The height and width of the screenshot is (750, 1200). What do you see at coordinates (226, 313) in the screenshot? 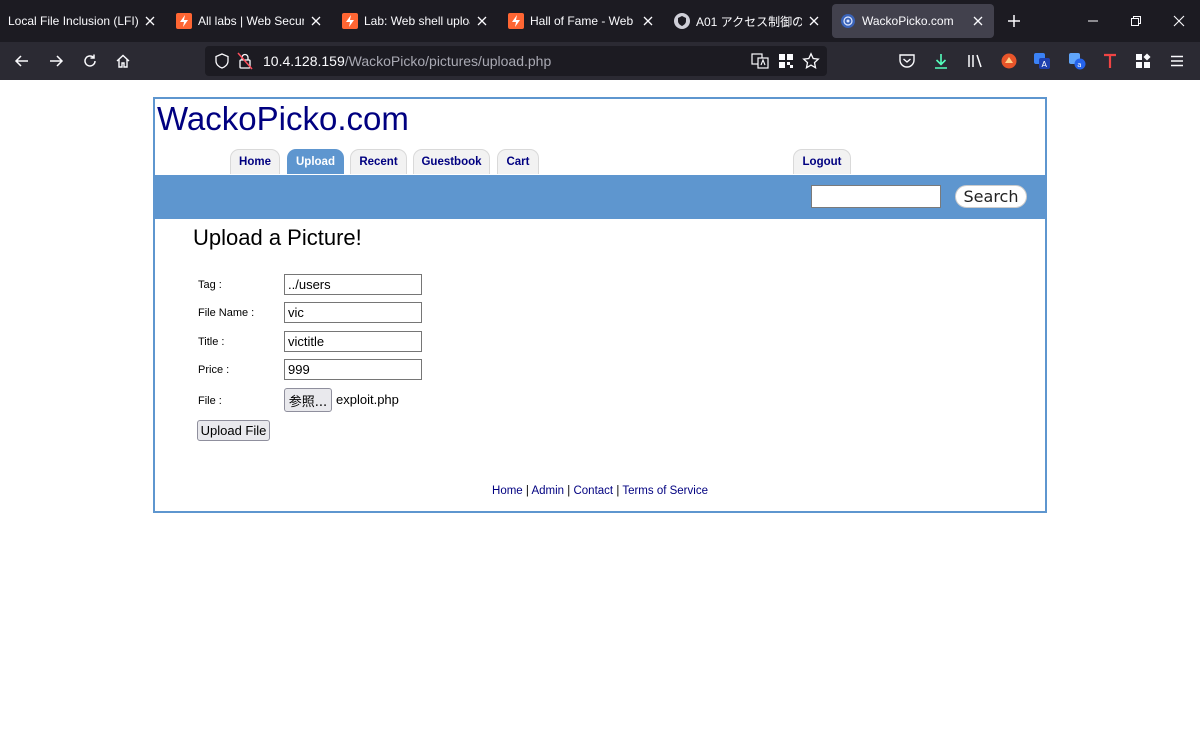
I see `filename-label: File Name :` at bounding box center [226, 313].